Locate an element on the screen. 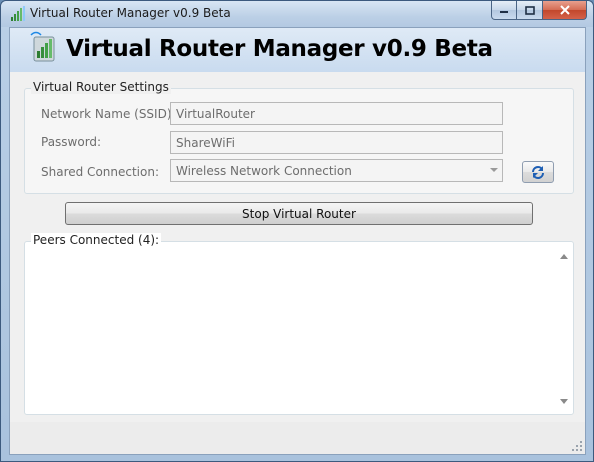  peers-scrollbar is located at coordinates (564, 329).